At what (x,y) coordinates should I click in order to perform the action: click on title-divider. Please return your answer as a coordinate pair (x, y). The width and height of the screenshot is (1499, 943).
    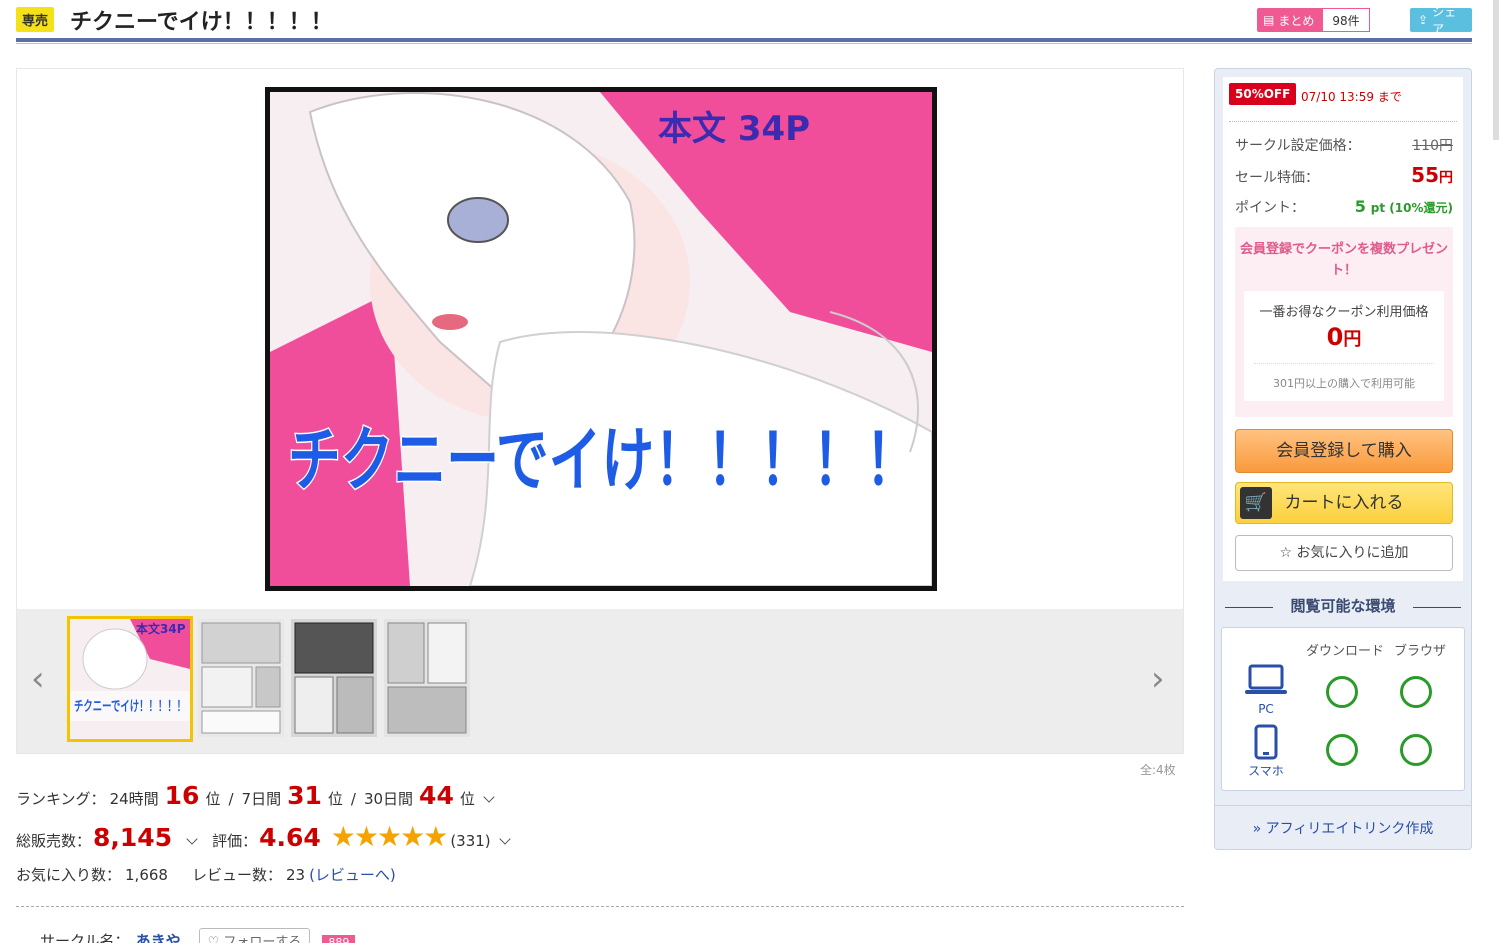
    Looking at the image, I should click on (744, 40).